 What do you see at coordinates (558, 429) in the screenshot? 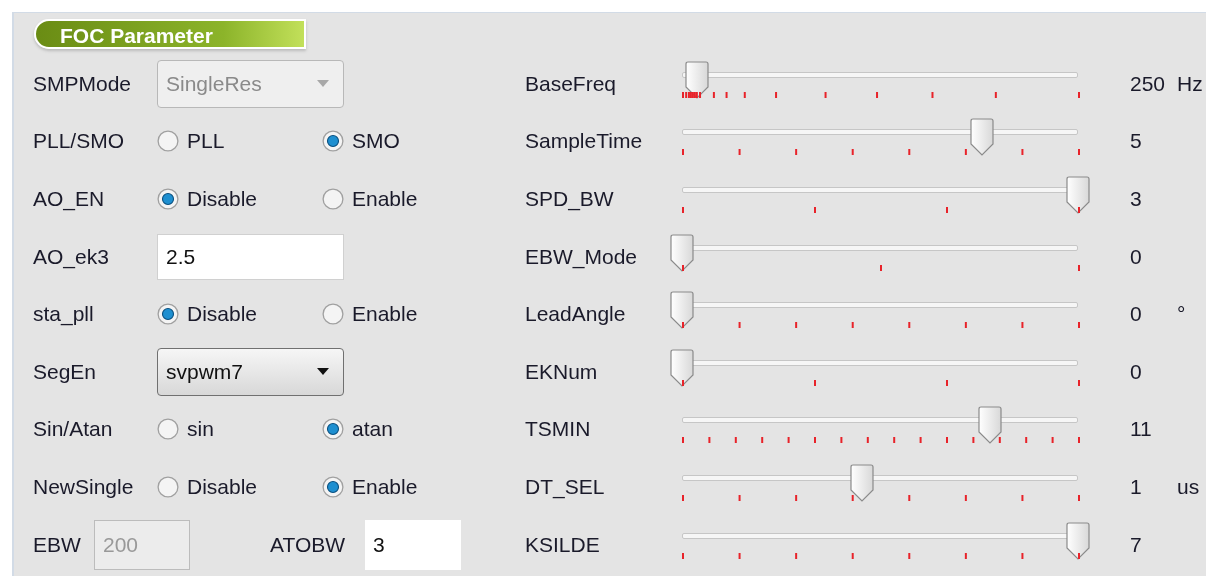
I see `slider-label: TSMIN` at bounding box center [558, 429].